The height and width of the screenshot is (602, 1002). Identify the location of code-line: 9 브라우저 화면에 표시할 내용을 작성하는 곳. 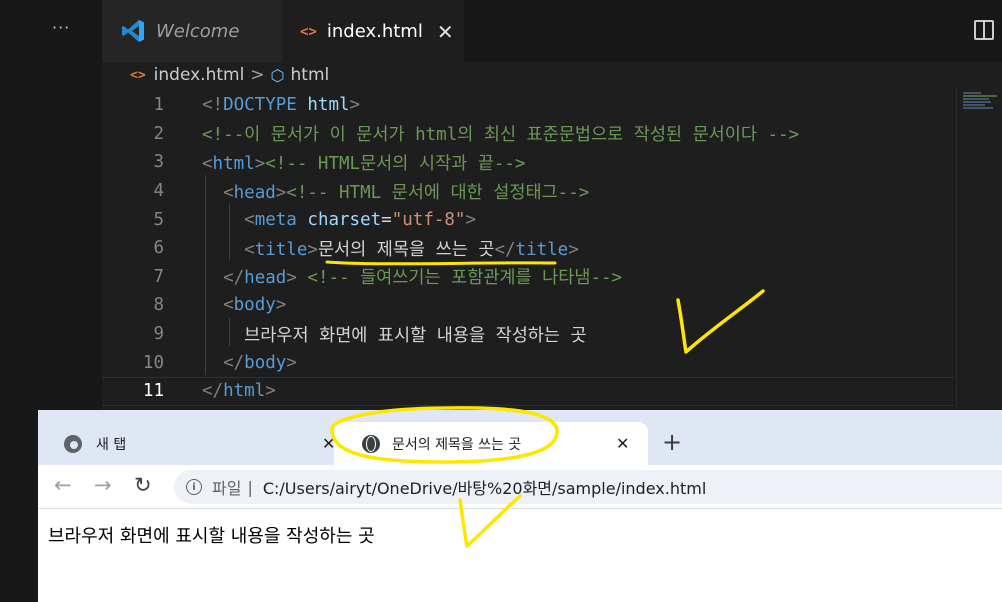
(528, 334).